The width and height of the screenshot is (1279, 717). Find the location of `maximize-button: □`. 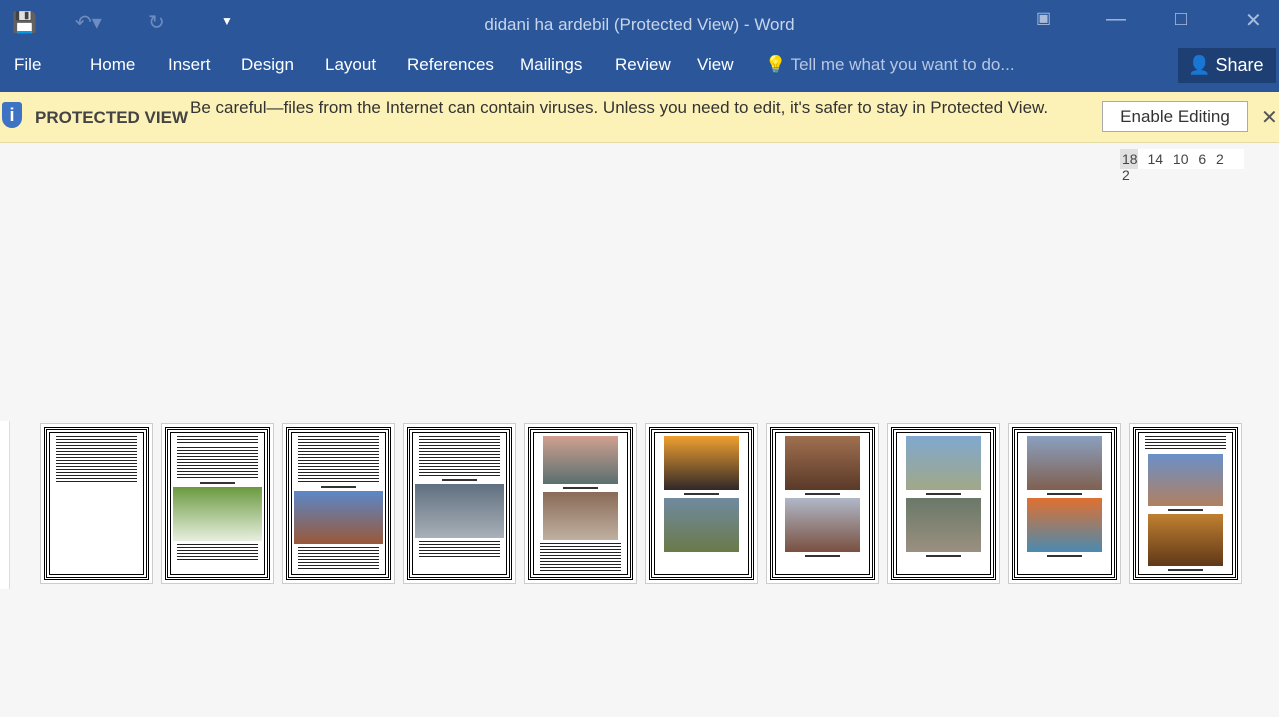

maximize-button: □ is located at coordinates (1181, 19).